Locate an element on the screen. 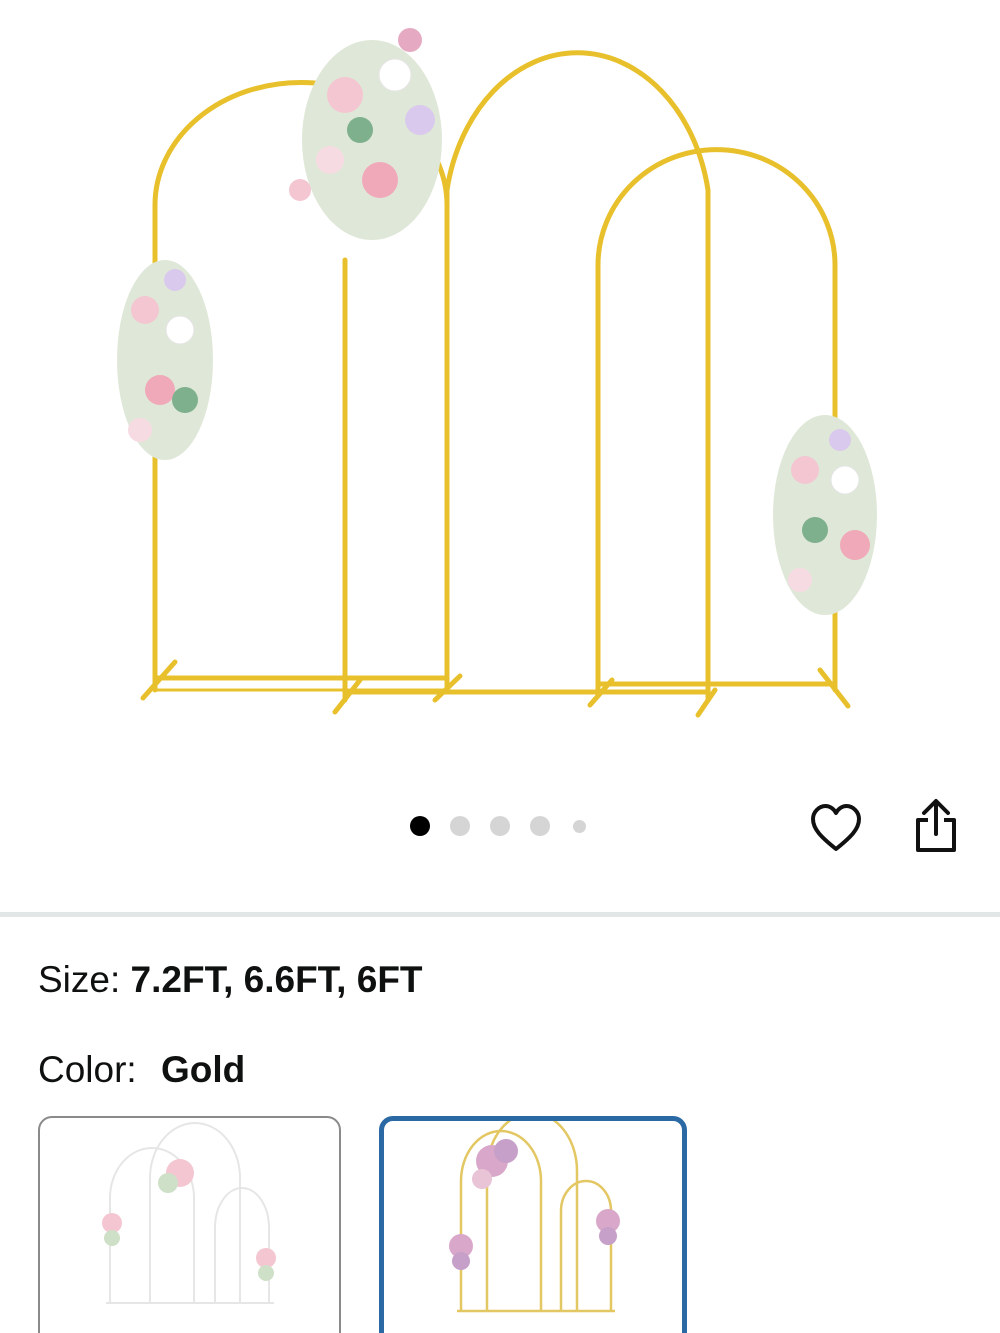 The image size is (1000, 1333). heart-icon is located at coordinates (836, 827).